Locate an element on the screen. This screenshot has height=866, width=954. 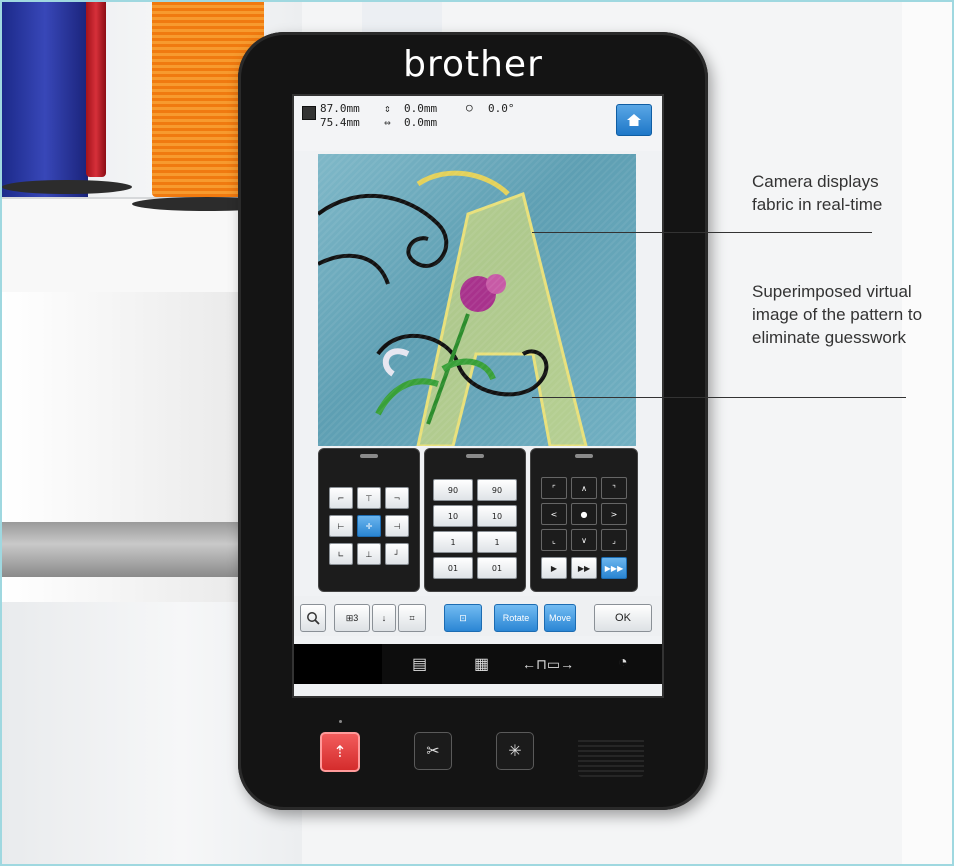
zoom-button is located at coordinates (313, 618).